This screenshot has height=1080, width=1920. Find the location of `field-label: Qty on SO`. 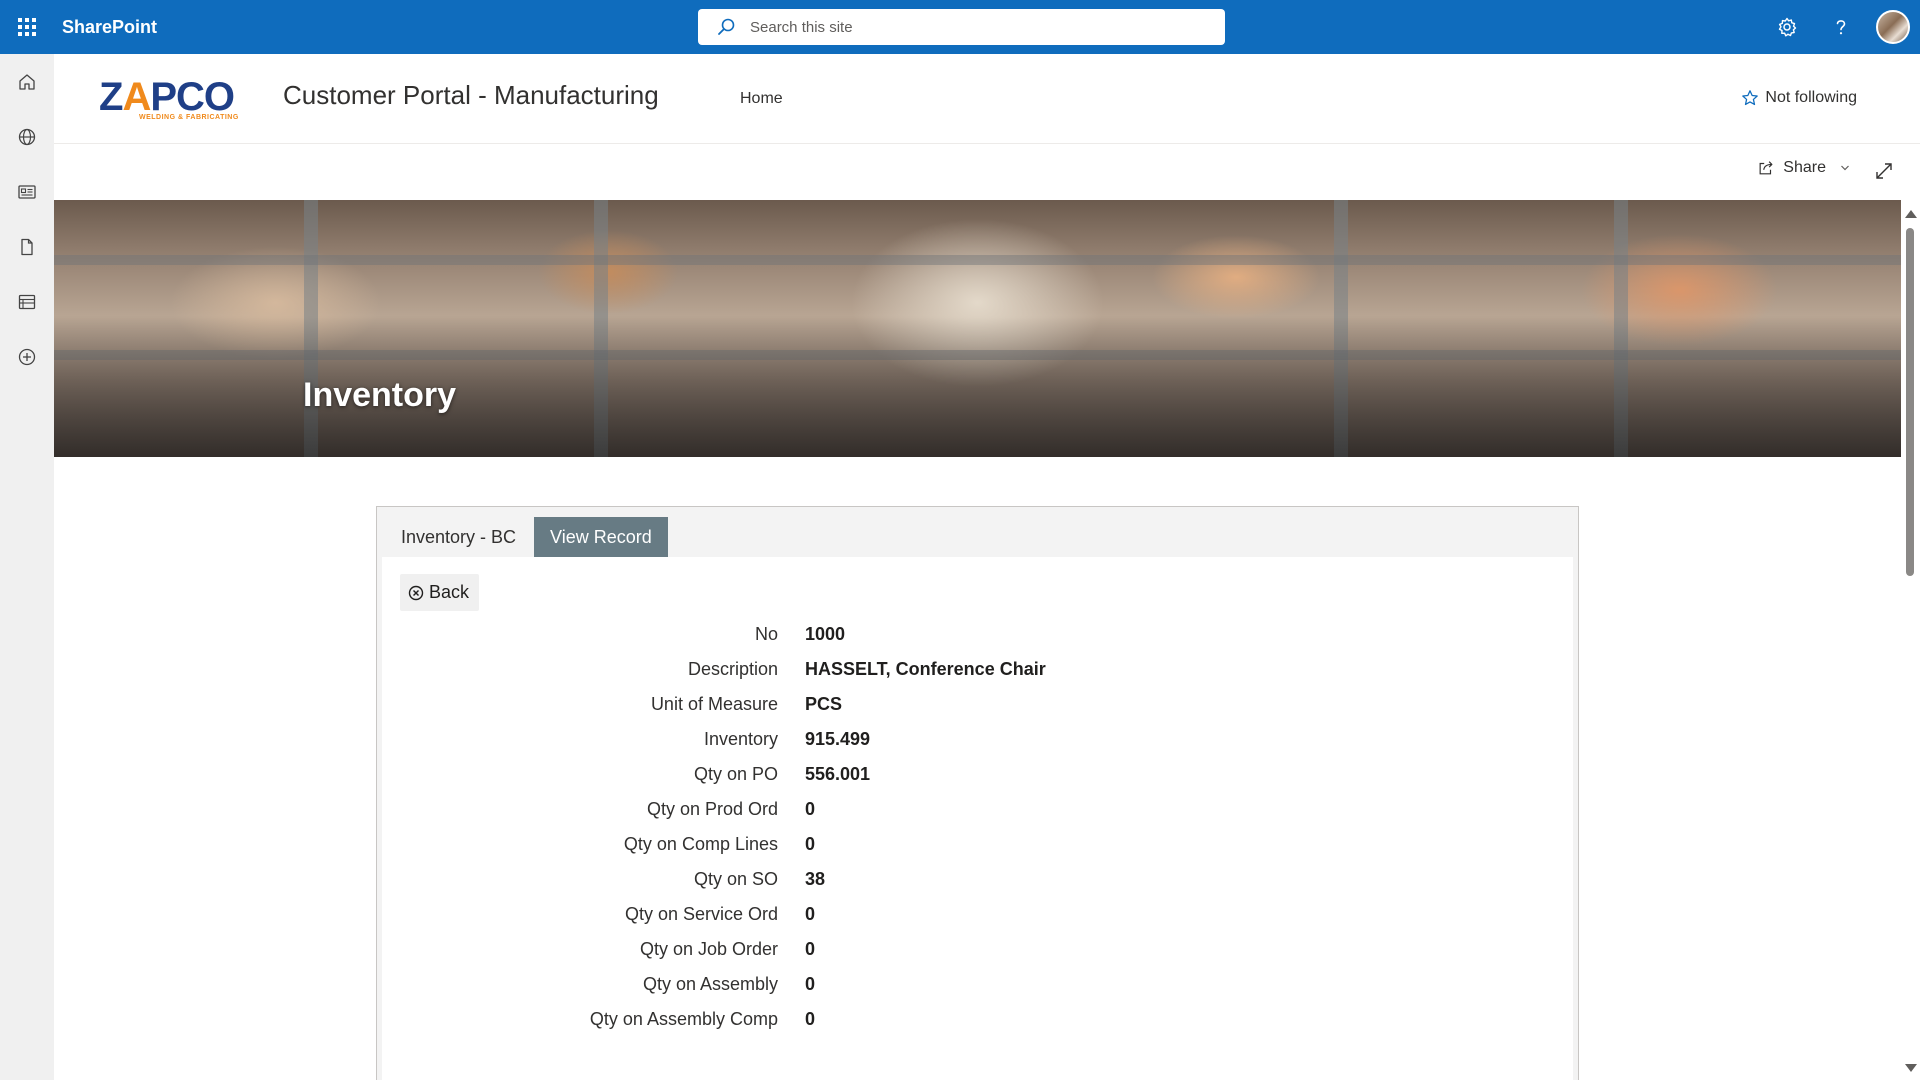

field-label: Qty on SO is located at coordinates (735, 879).